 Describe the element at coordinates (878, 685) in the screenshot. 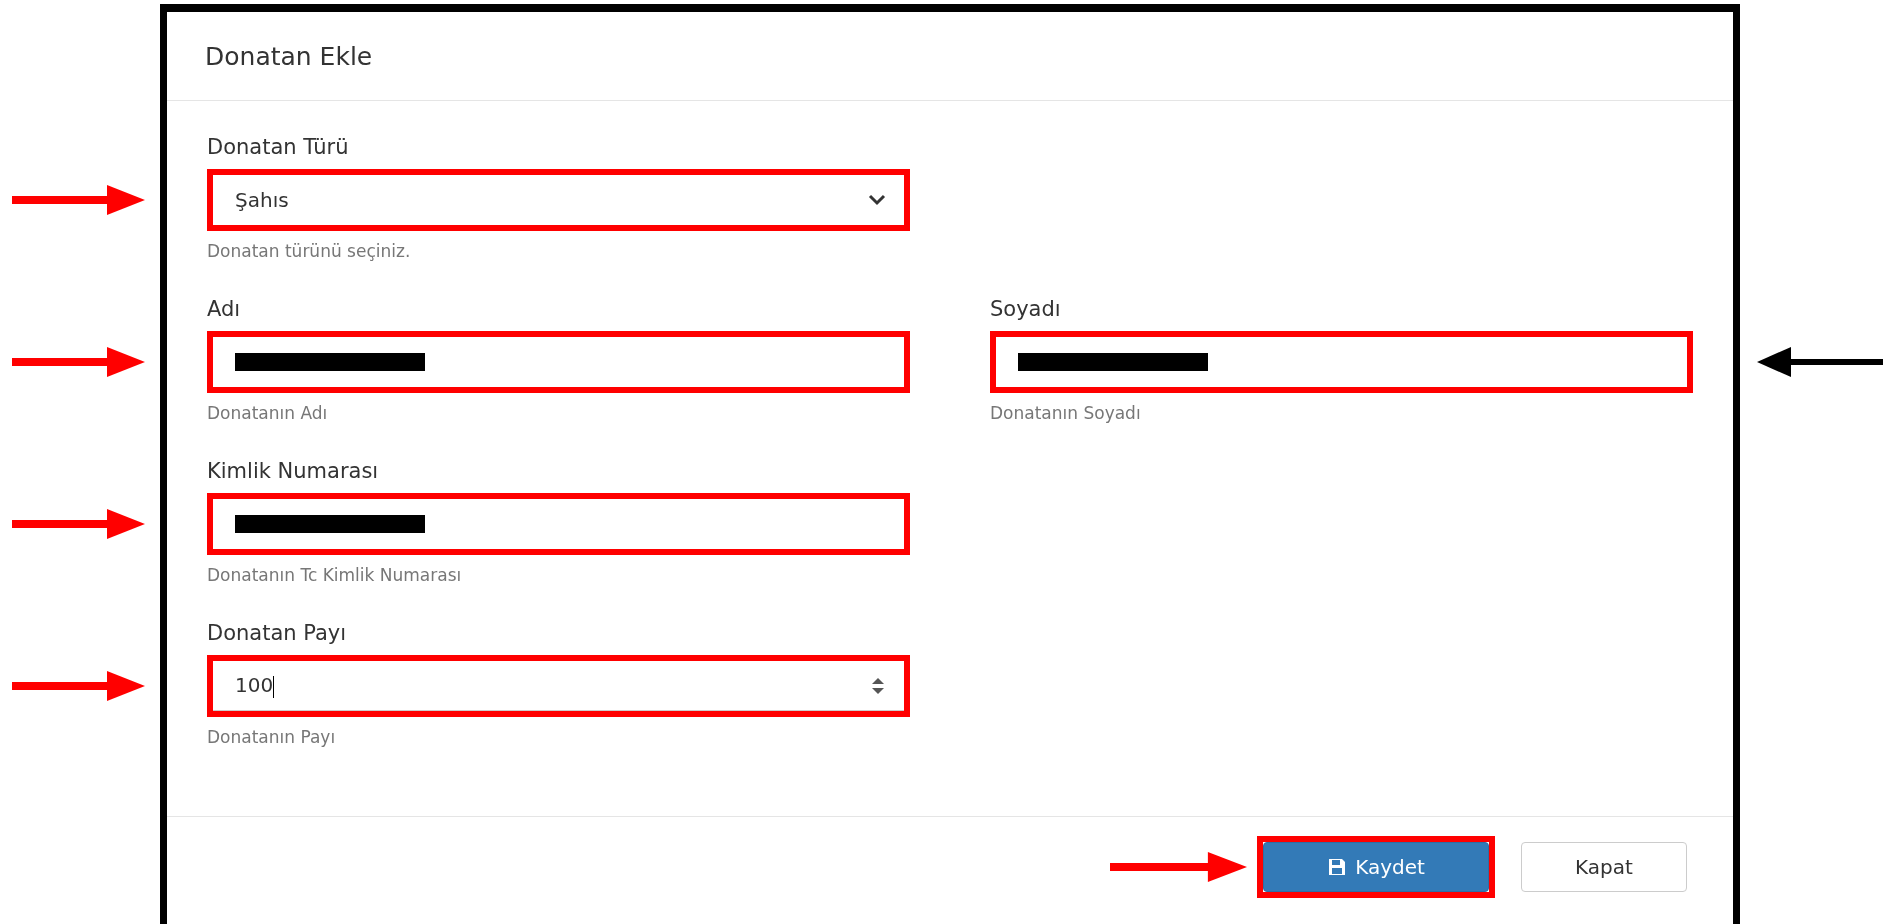

I see `spinner-icon` at that location.